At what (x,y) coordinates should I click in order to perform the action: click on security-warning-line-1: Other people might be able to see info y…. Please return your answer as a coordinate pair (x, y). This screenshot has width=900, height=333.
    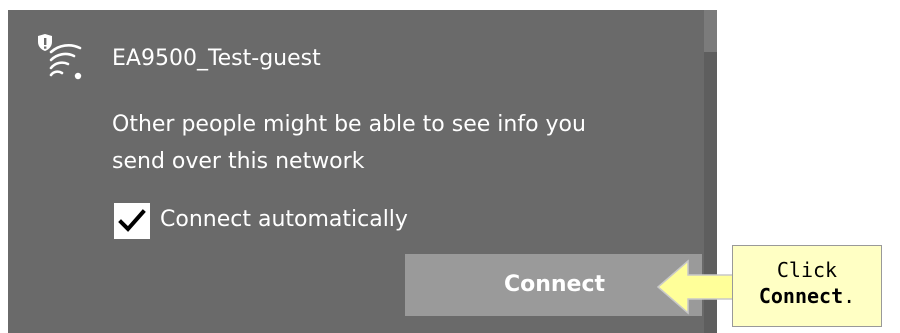
    Looking at the image, I should click on (349, 124).